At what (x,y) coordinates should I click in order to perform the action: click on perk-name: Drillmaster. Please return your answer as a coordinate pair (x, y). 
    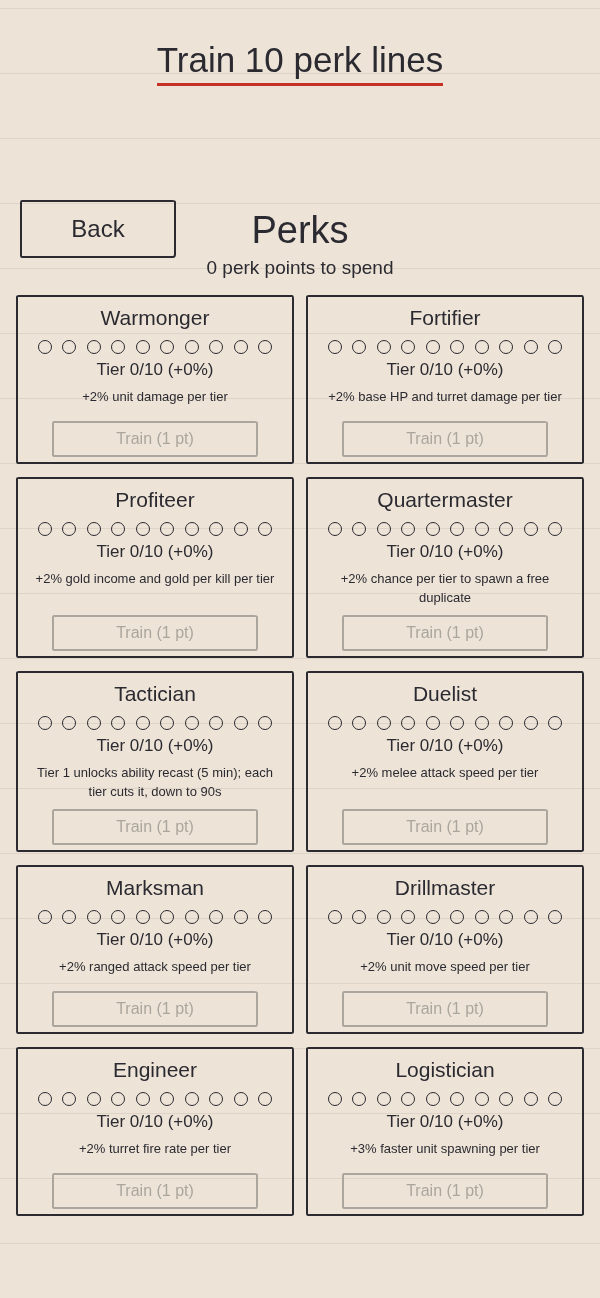
    Looking at the image, I should click on (445, 888).